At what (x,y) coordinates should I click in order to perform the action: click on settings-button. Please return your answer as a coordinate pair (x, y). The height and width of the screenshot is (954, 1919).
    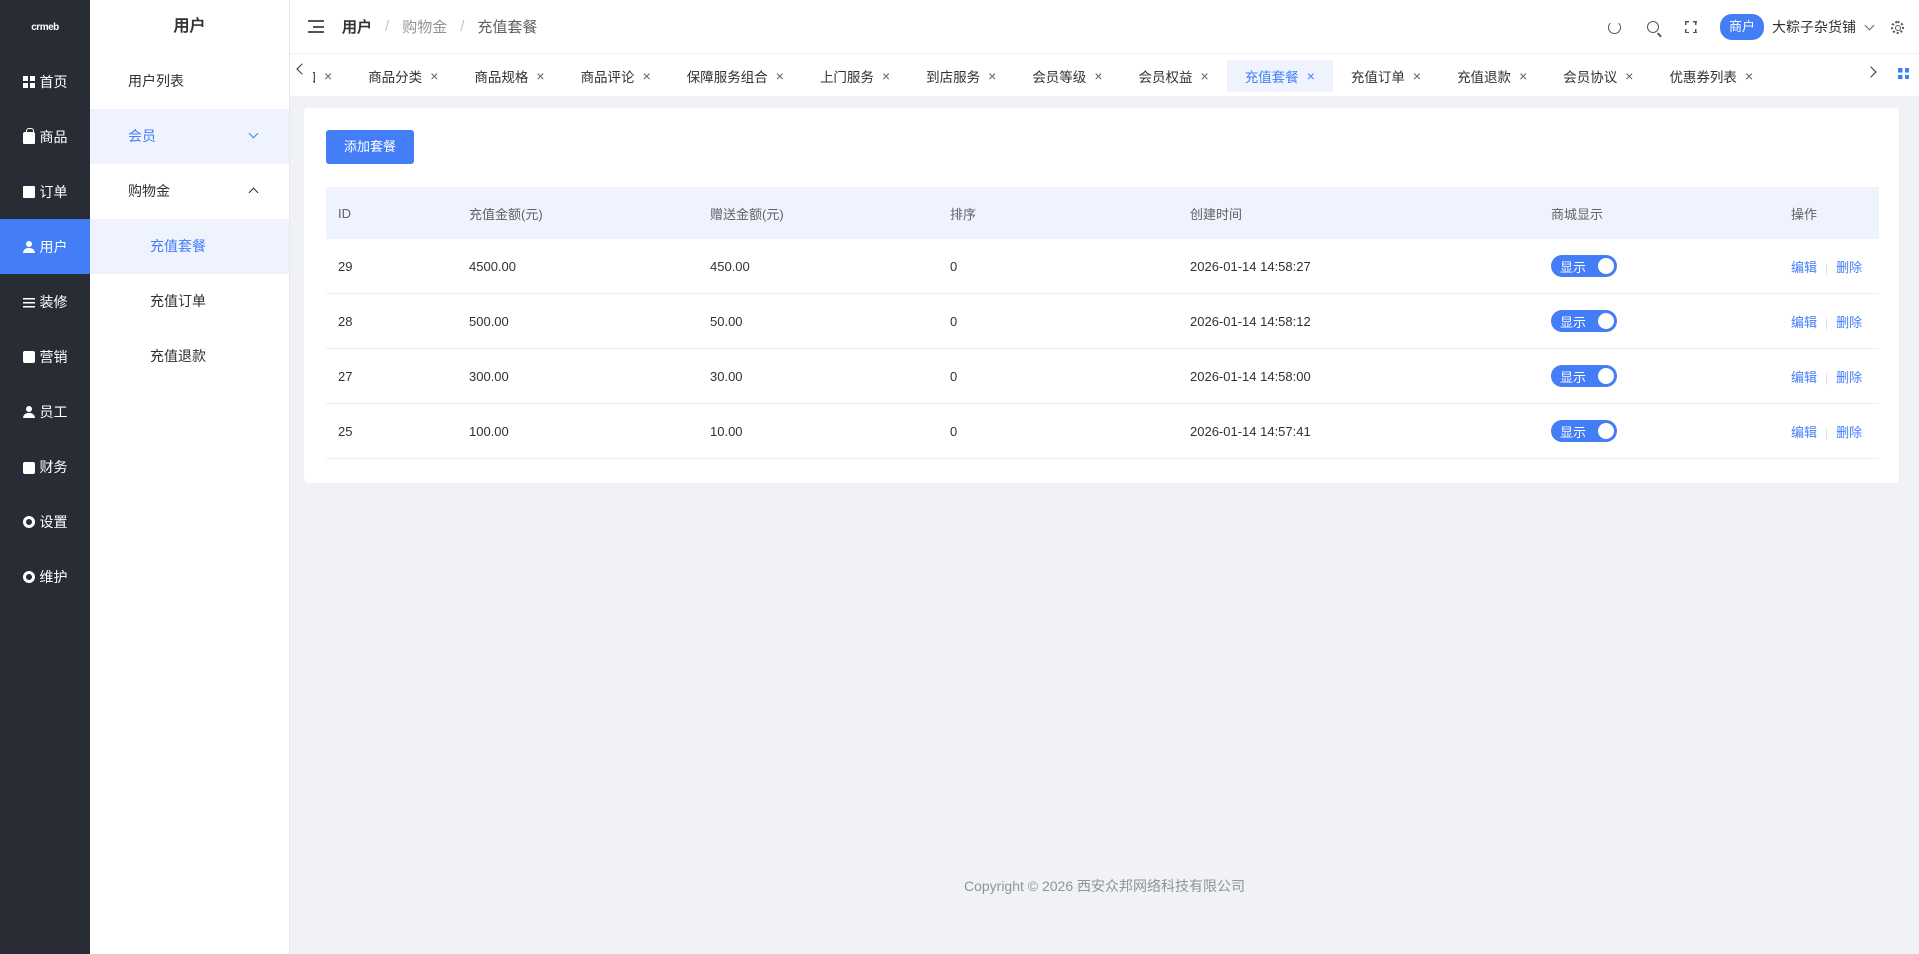
    Looking at the image, I should click on (1897, 27).